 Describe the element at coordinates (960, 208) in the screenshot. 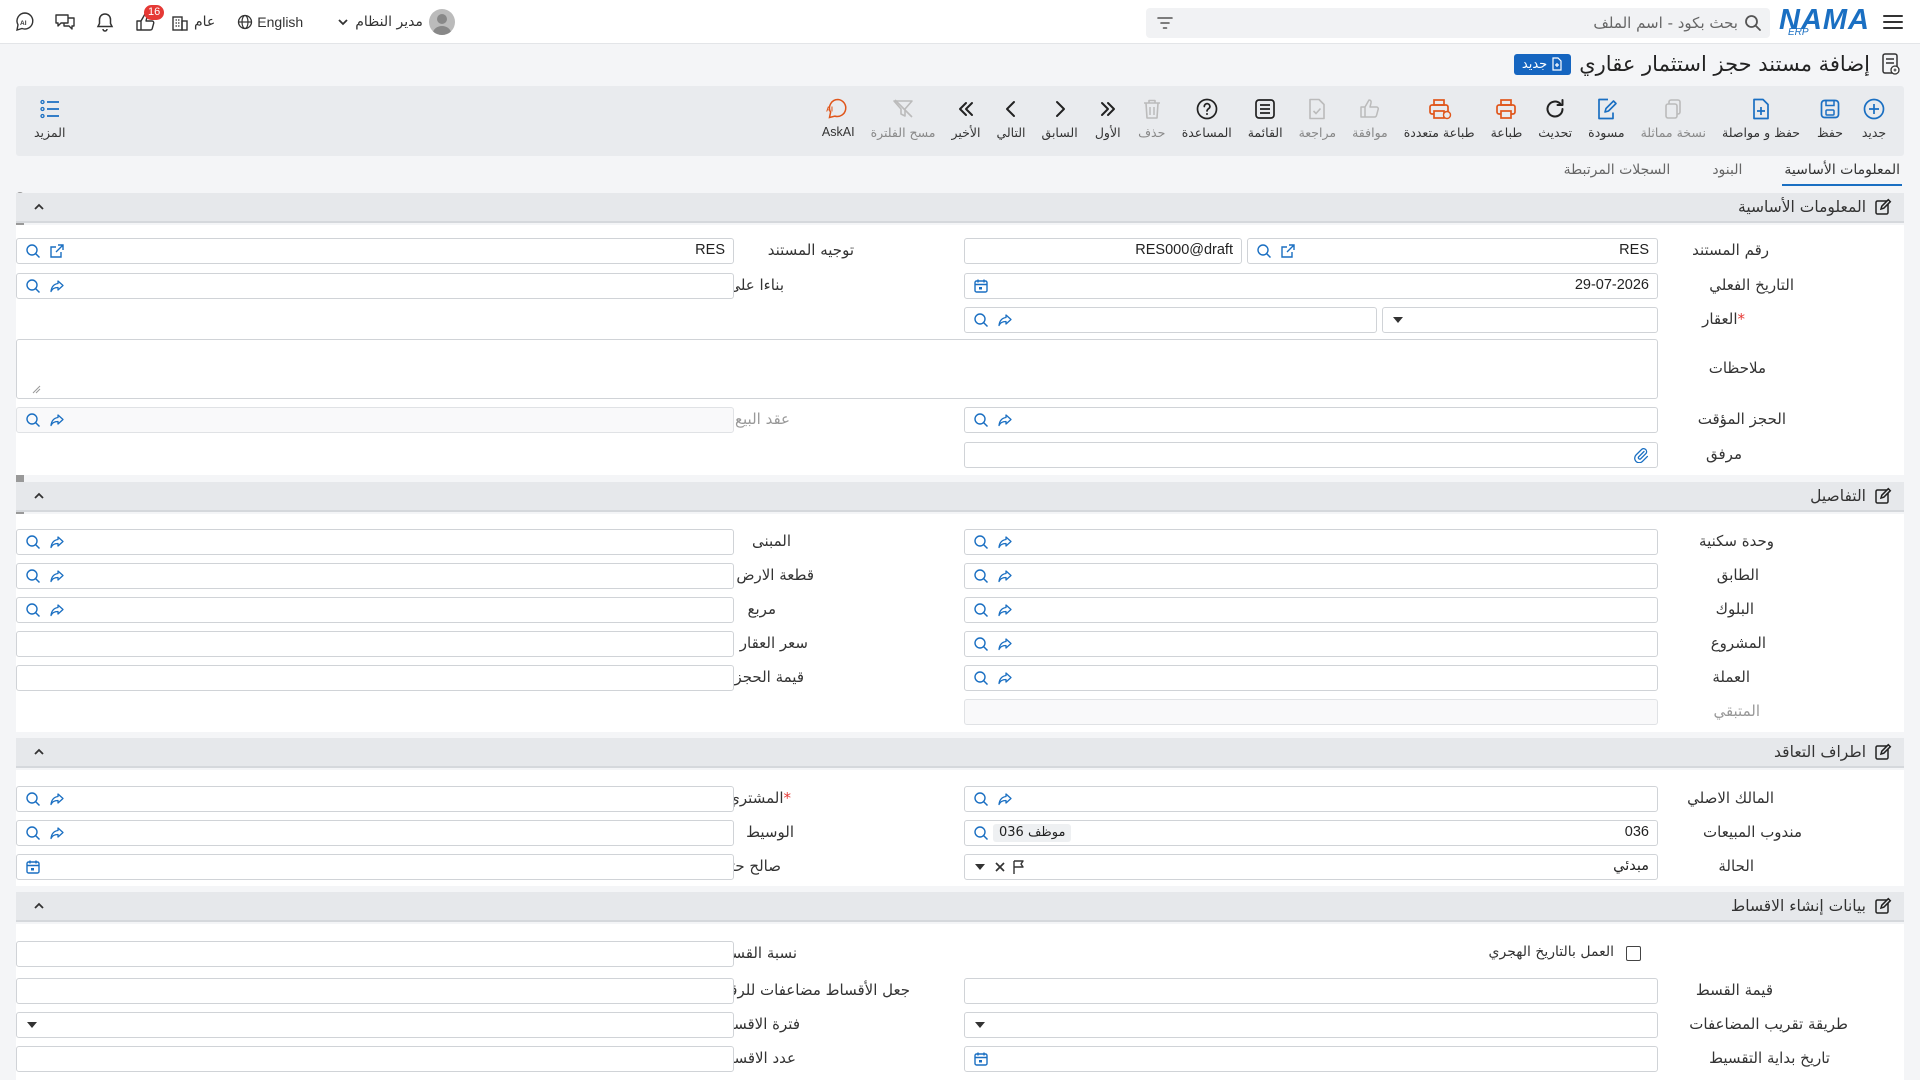

I see `section-basic-header: المعلومات الأساسية` at that location.